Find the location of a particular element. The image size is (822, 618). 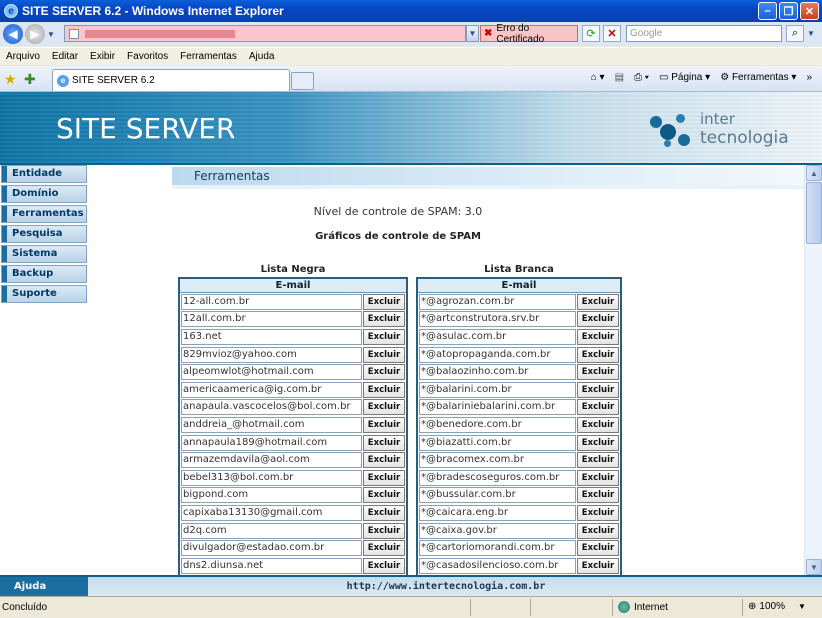

blacklist-email-input: bigpond.com is located at coordinates (271, 495).